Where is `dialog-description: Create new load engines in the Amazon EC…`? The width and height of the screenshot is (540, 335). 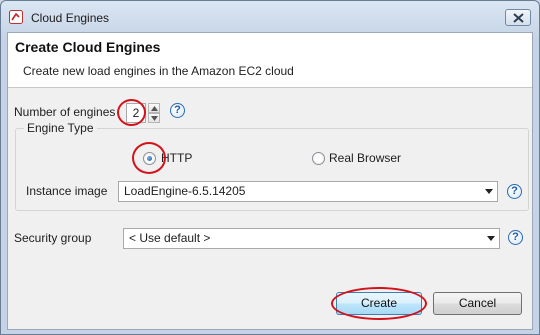 dialog-description: Create new load engines in the Amazon EC… is located at coordinates (158, 71).